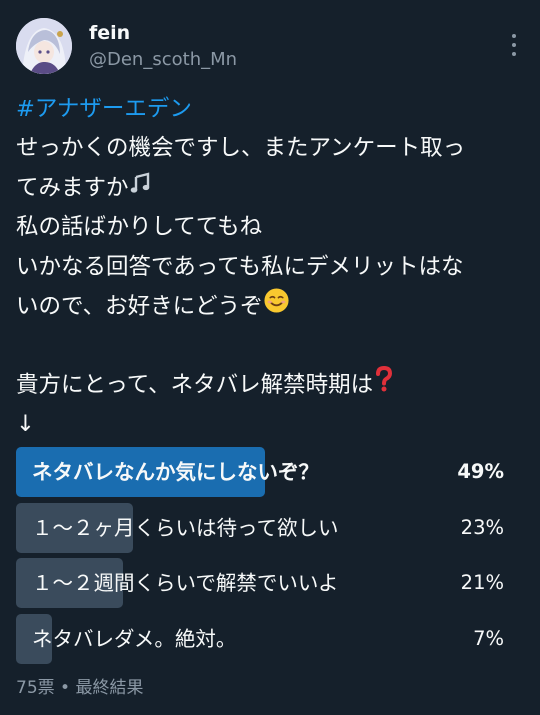 The height and width of the screenshot is (715, 540). What do you see at coordinates (482, 527) in the screenshot?
I see `poll-option-percent: 23%` at bounding box center [482, 527].